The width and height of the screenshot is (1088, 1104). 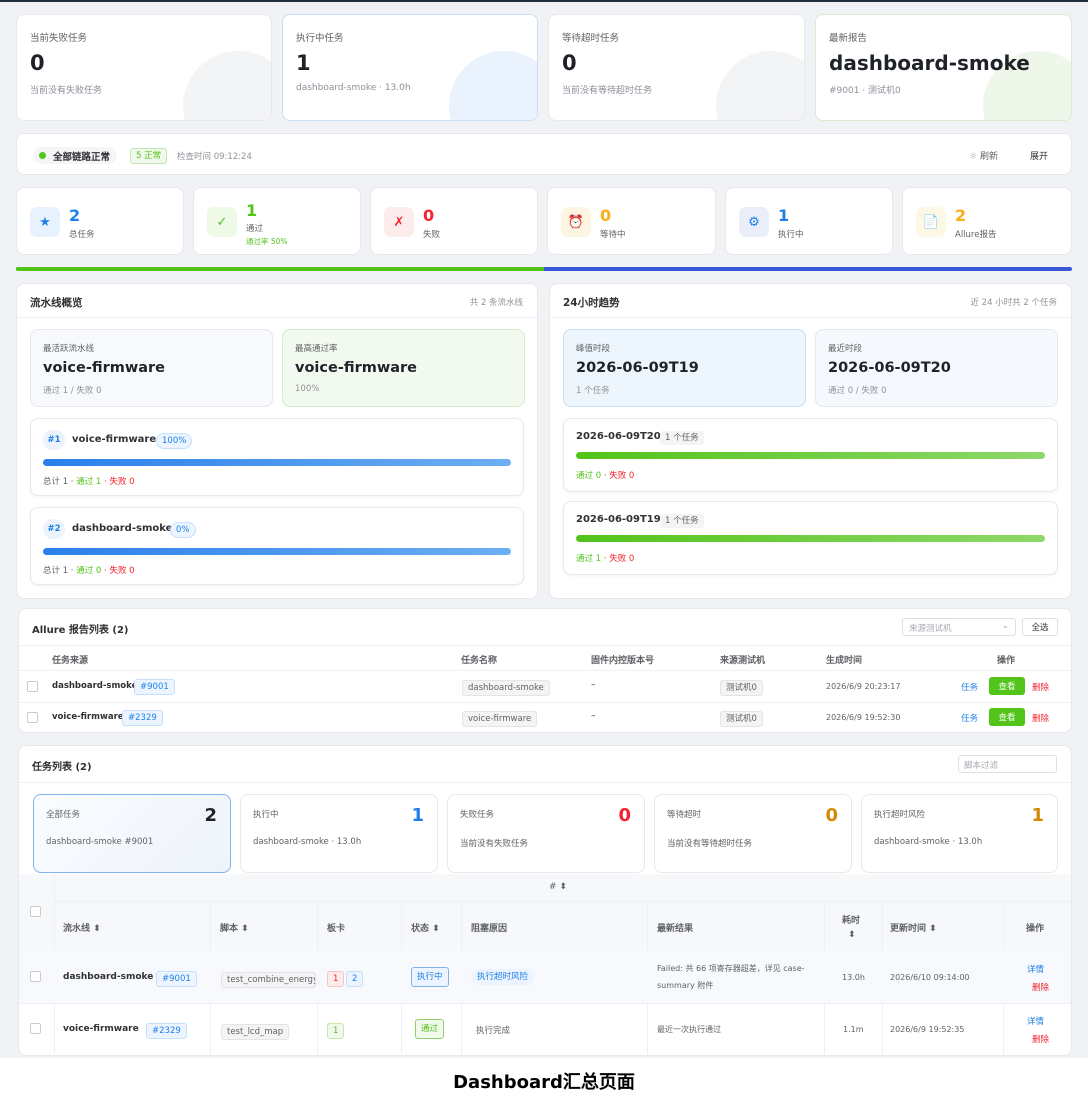 What do you see at coordinates (810, 455) in the screenshot?
I see `trend-item: 2026-06-09T20 1 个任务 通过 0 · 失败 0` at bounding box center [810, 455].